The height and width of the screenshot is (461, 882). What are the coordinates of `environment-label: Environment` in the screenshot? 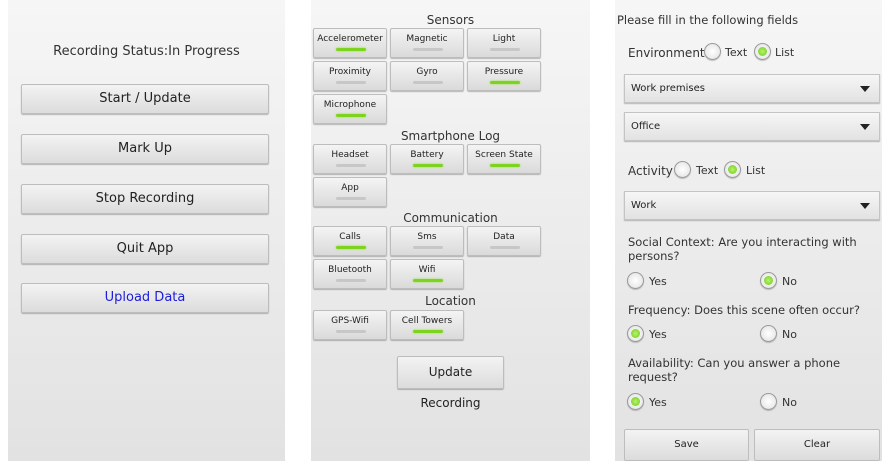 It's located at (666, 53).